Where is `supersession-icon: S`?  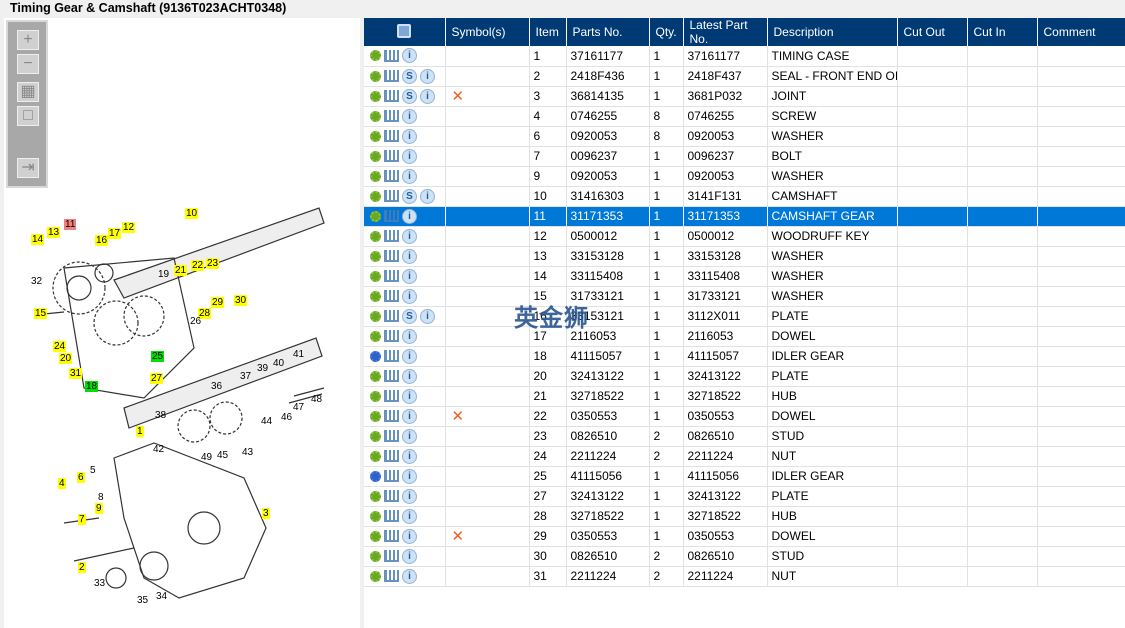
supersession-icon: S is located at coordinates (409, 196).